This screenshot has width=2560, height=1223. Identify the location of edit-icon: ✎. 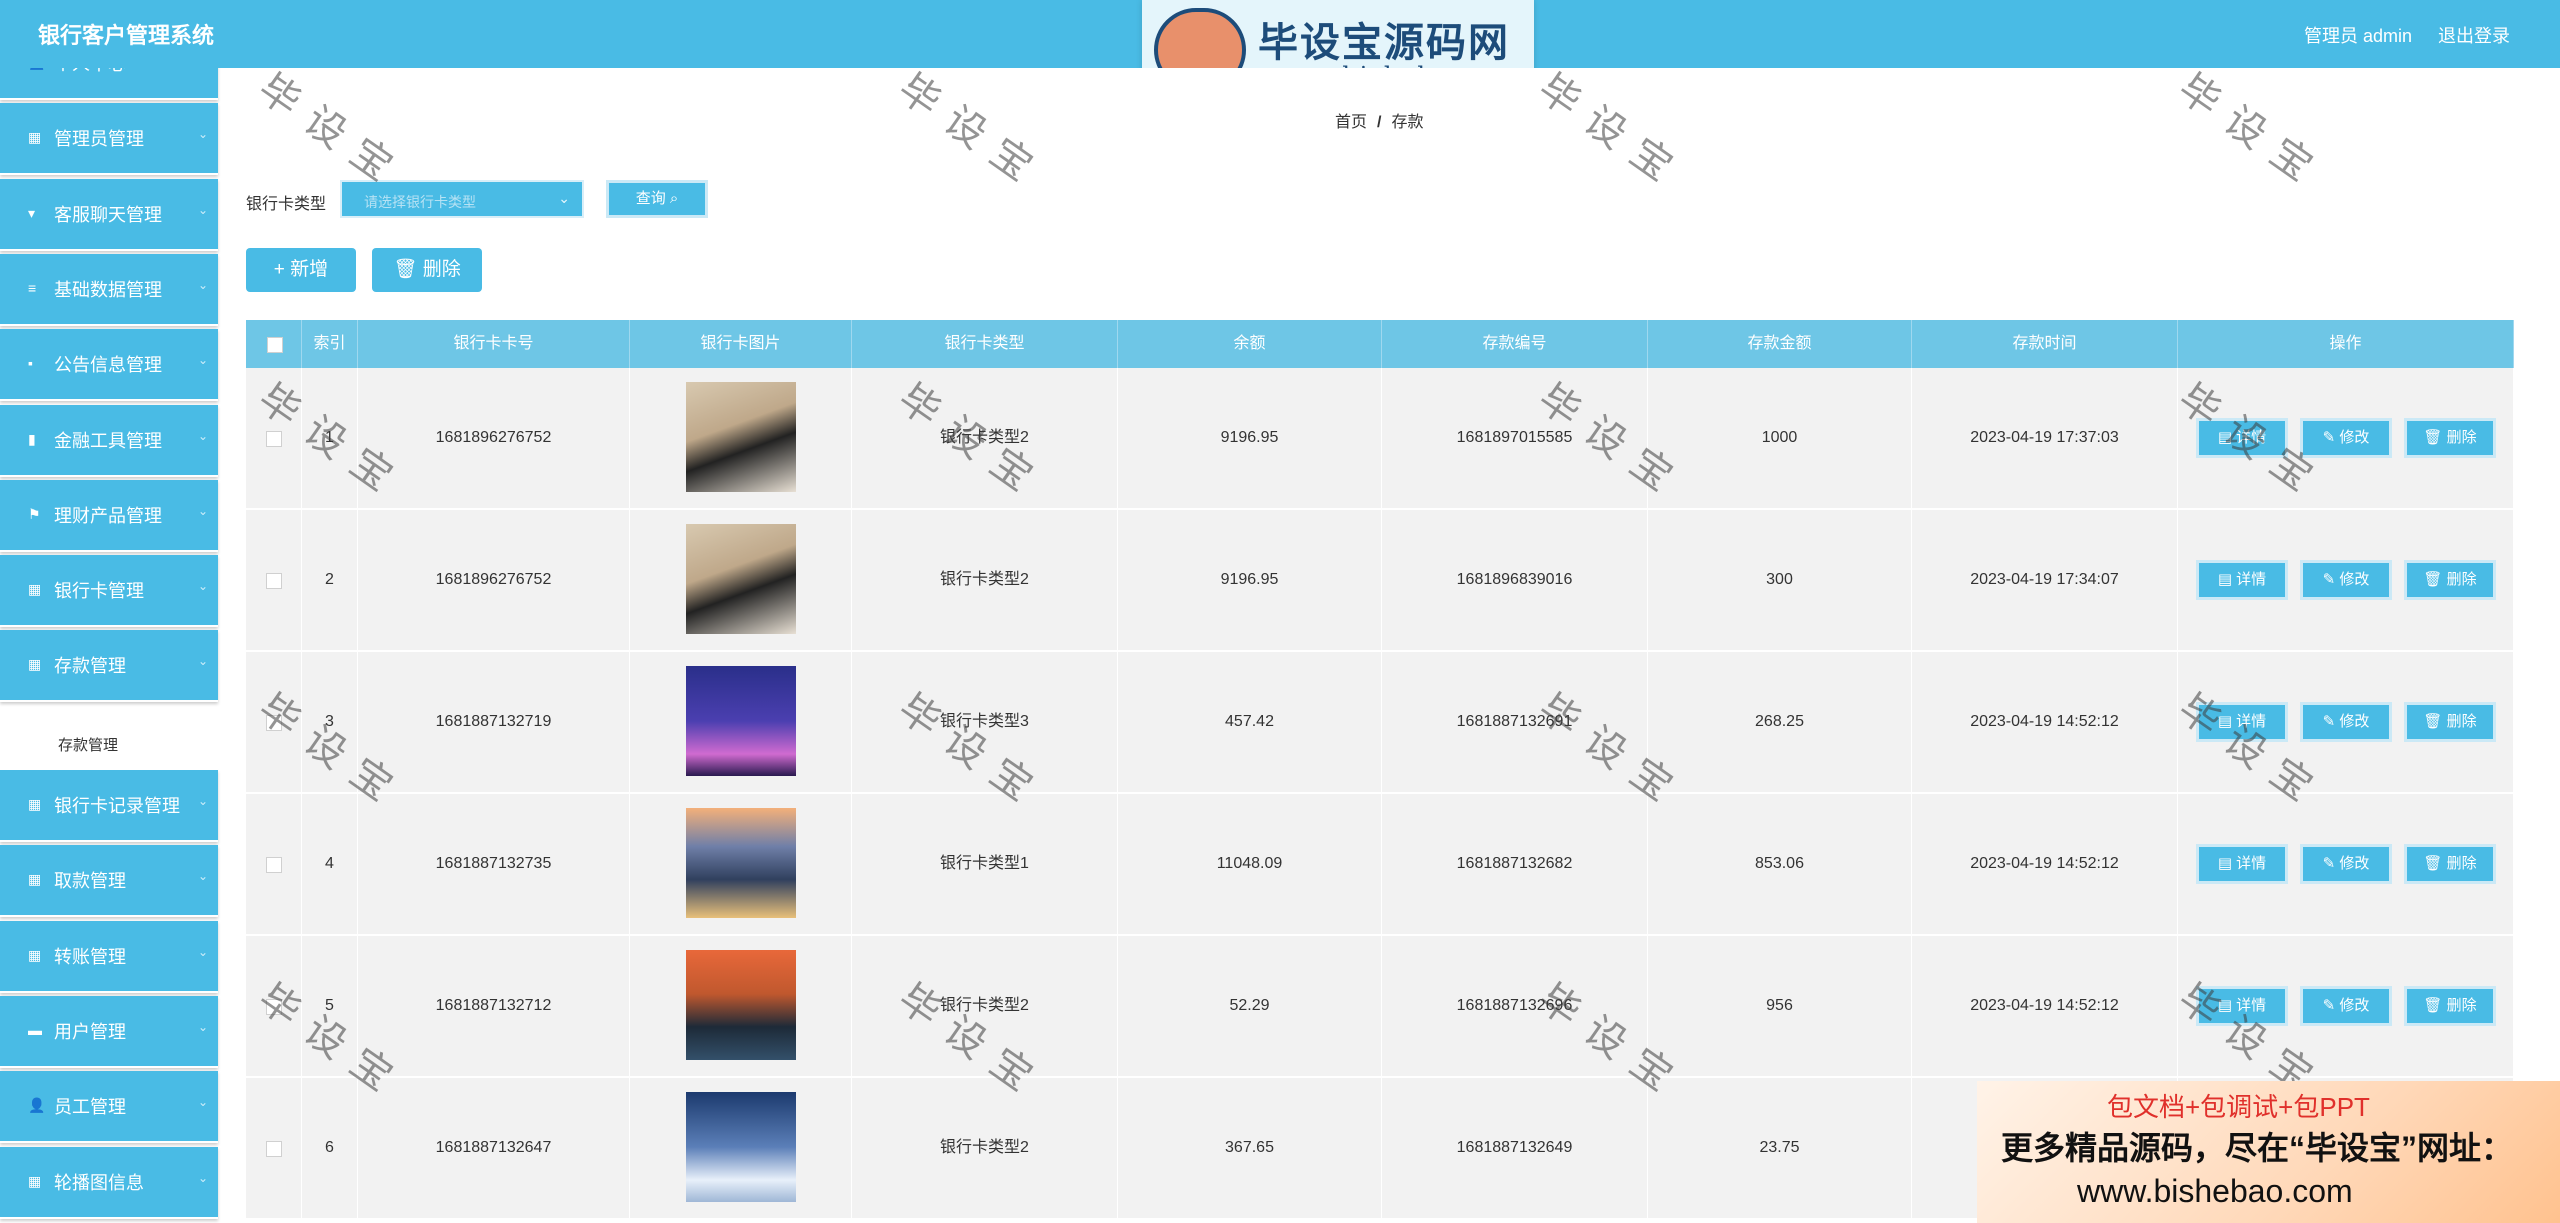
(2331, 1005).